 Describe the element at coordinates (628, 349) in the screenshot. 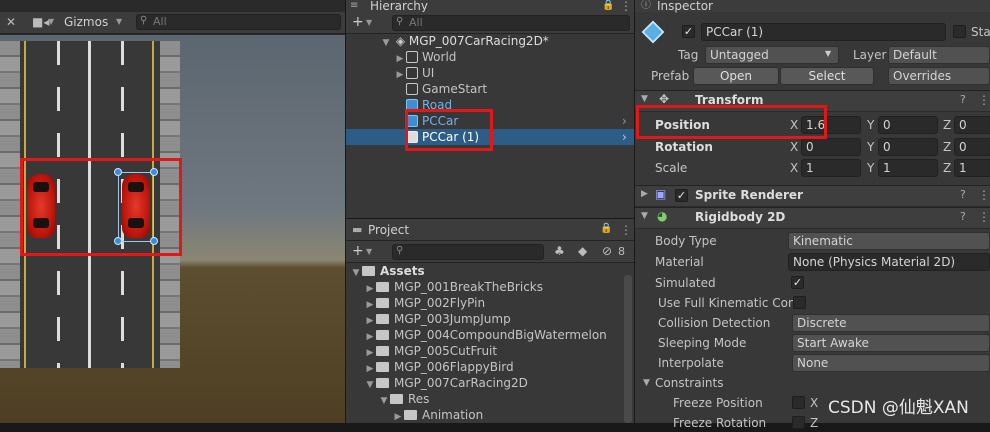

I see `scrollbar` at that location.